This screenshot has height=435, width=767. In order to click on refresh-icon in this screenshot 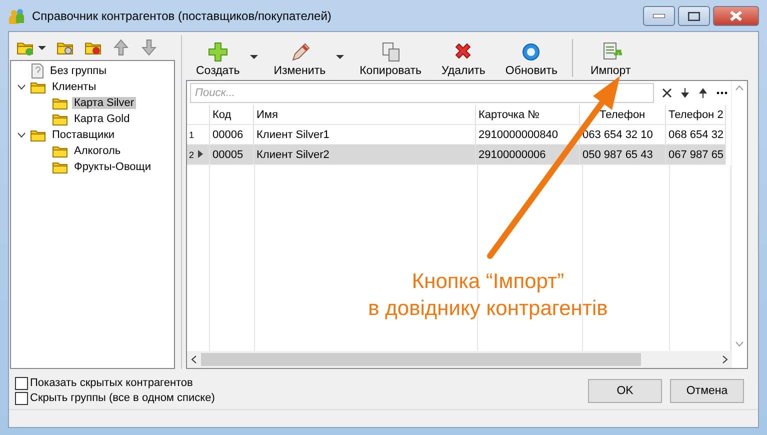, I will do `click(531, 52)`.